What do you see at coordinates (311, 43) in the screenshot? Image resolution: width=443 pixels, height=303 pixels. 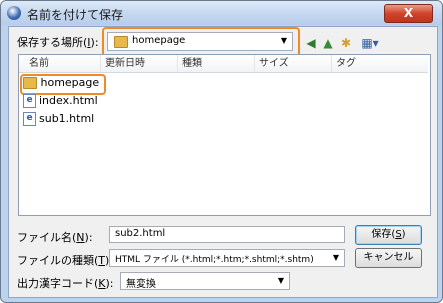 I see `back-icon: ◀` at bounding box center [311, 43].